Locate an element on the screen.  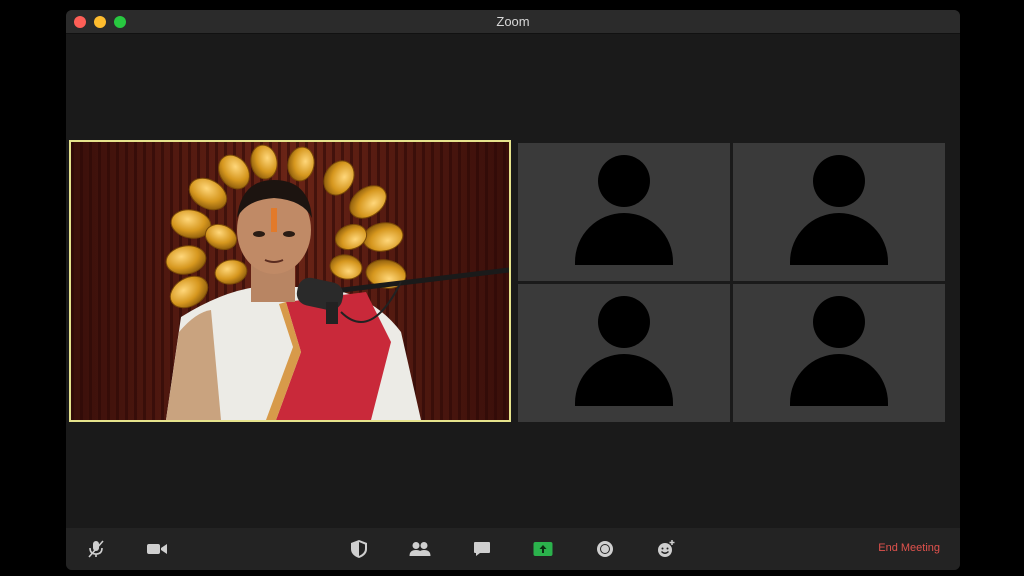
participants-icon is located at coordinates (420, 549).